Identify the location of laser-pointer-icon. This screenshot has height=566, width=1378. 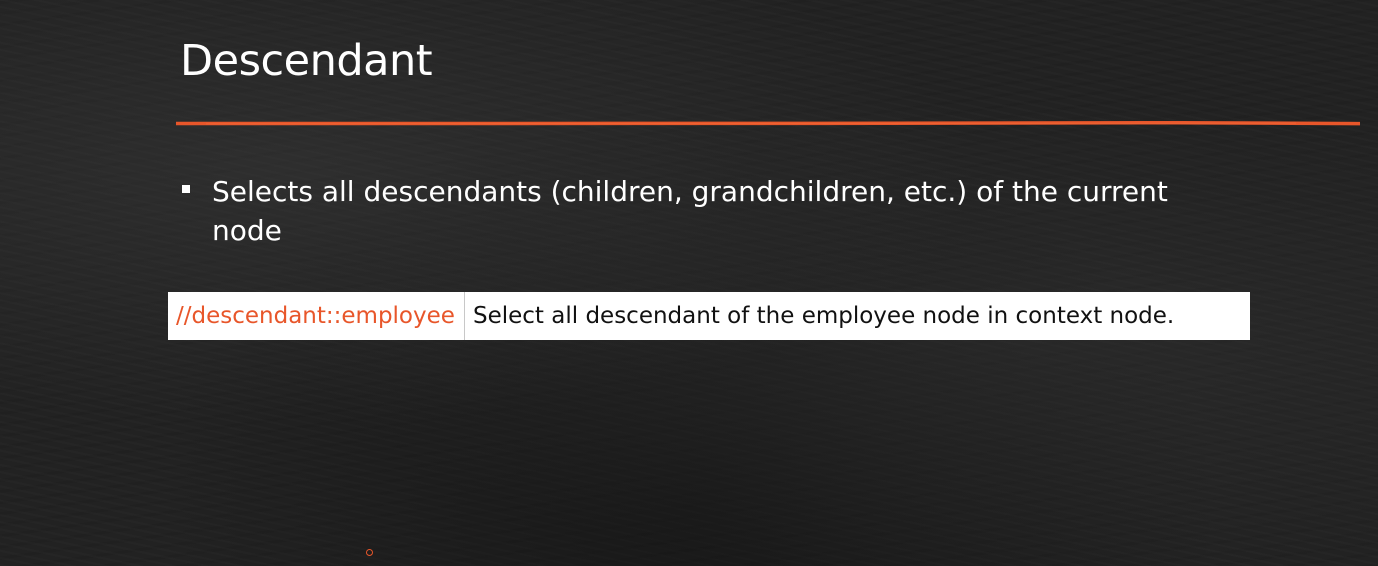
(369, 552).